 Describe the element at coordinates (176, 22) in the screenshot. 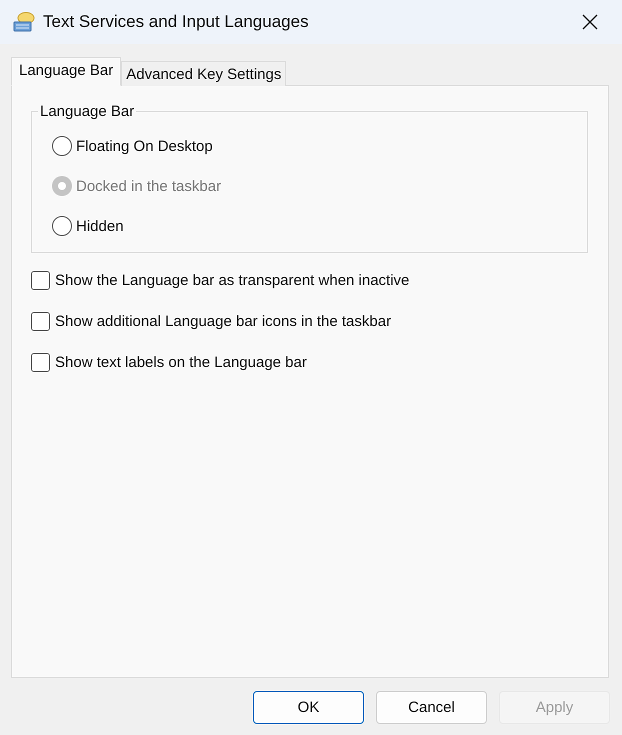

I see `window-title: Text Services and Input Languages` at that location.